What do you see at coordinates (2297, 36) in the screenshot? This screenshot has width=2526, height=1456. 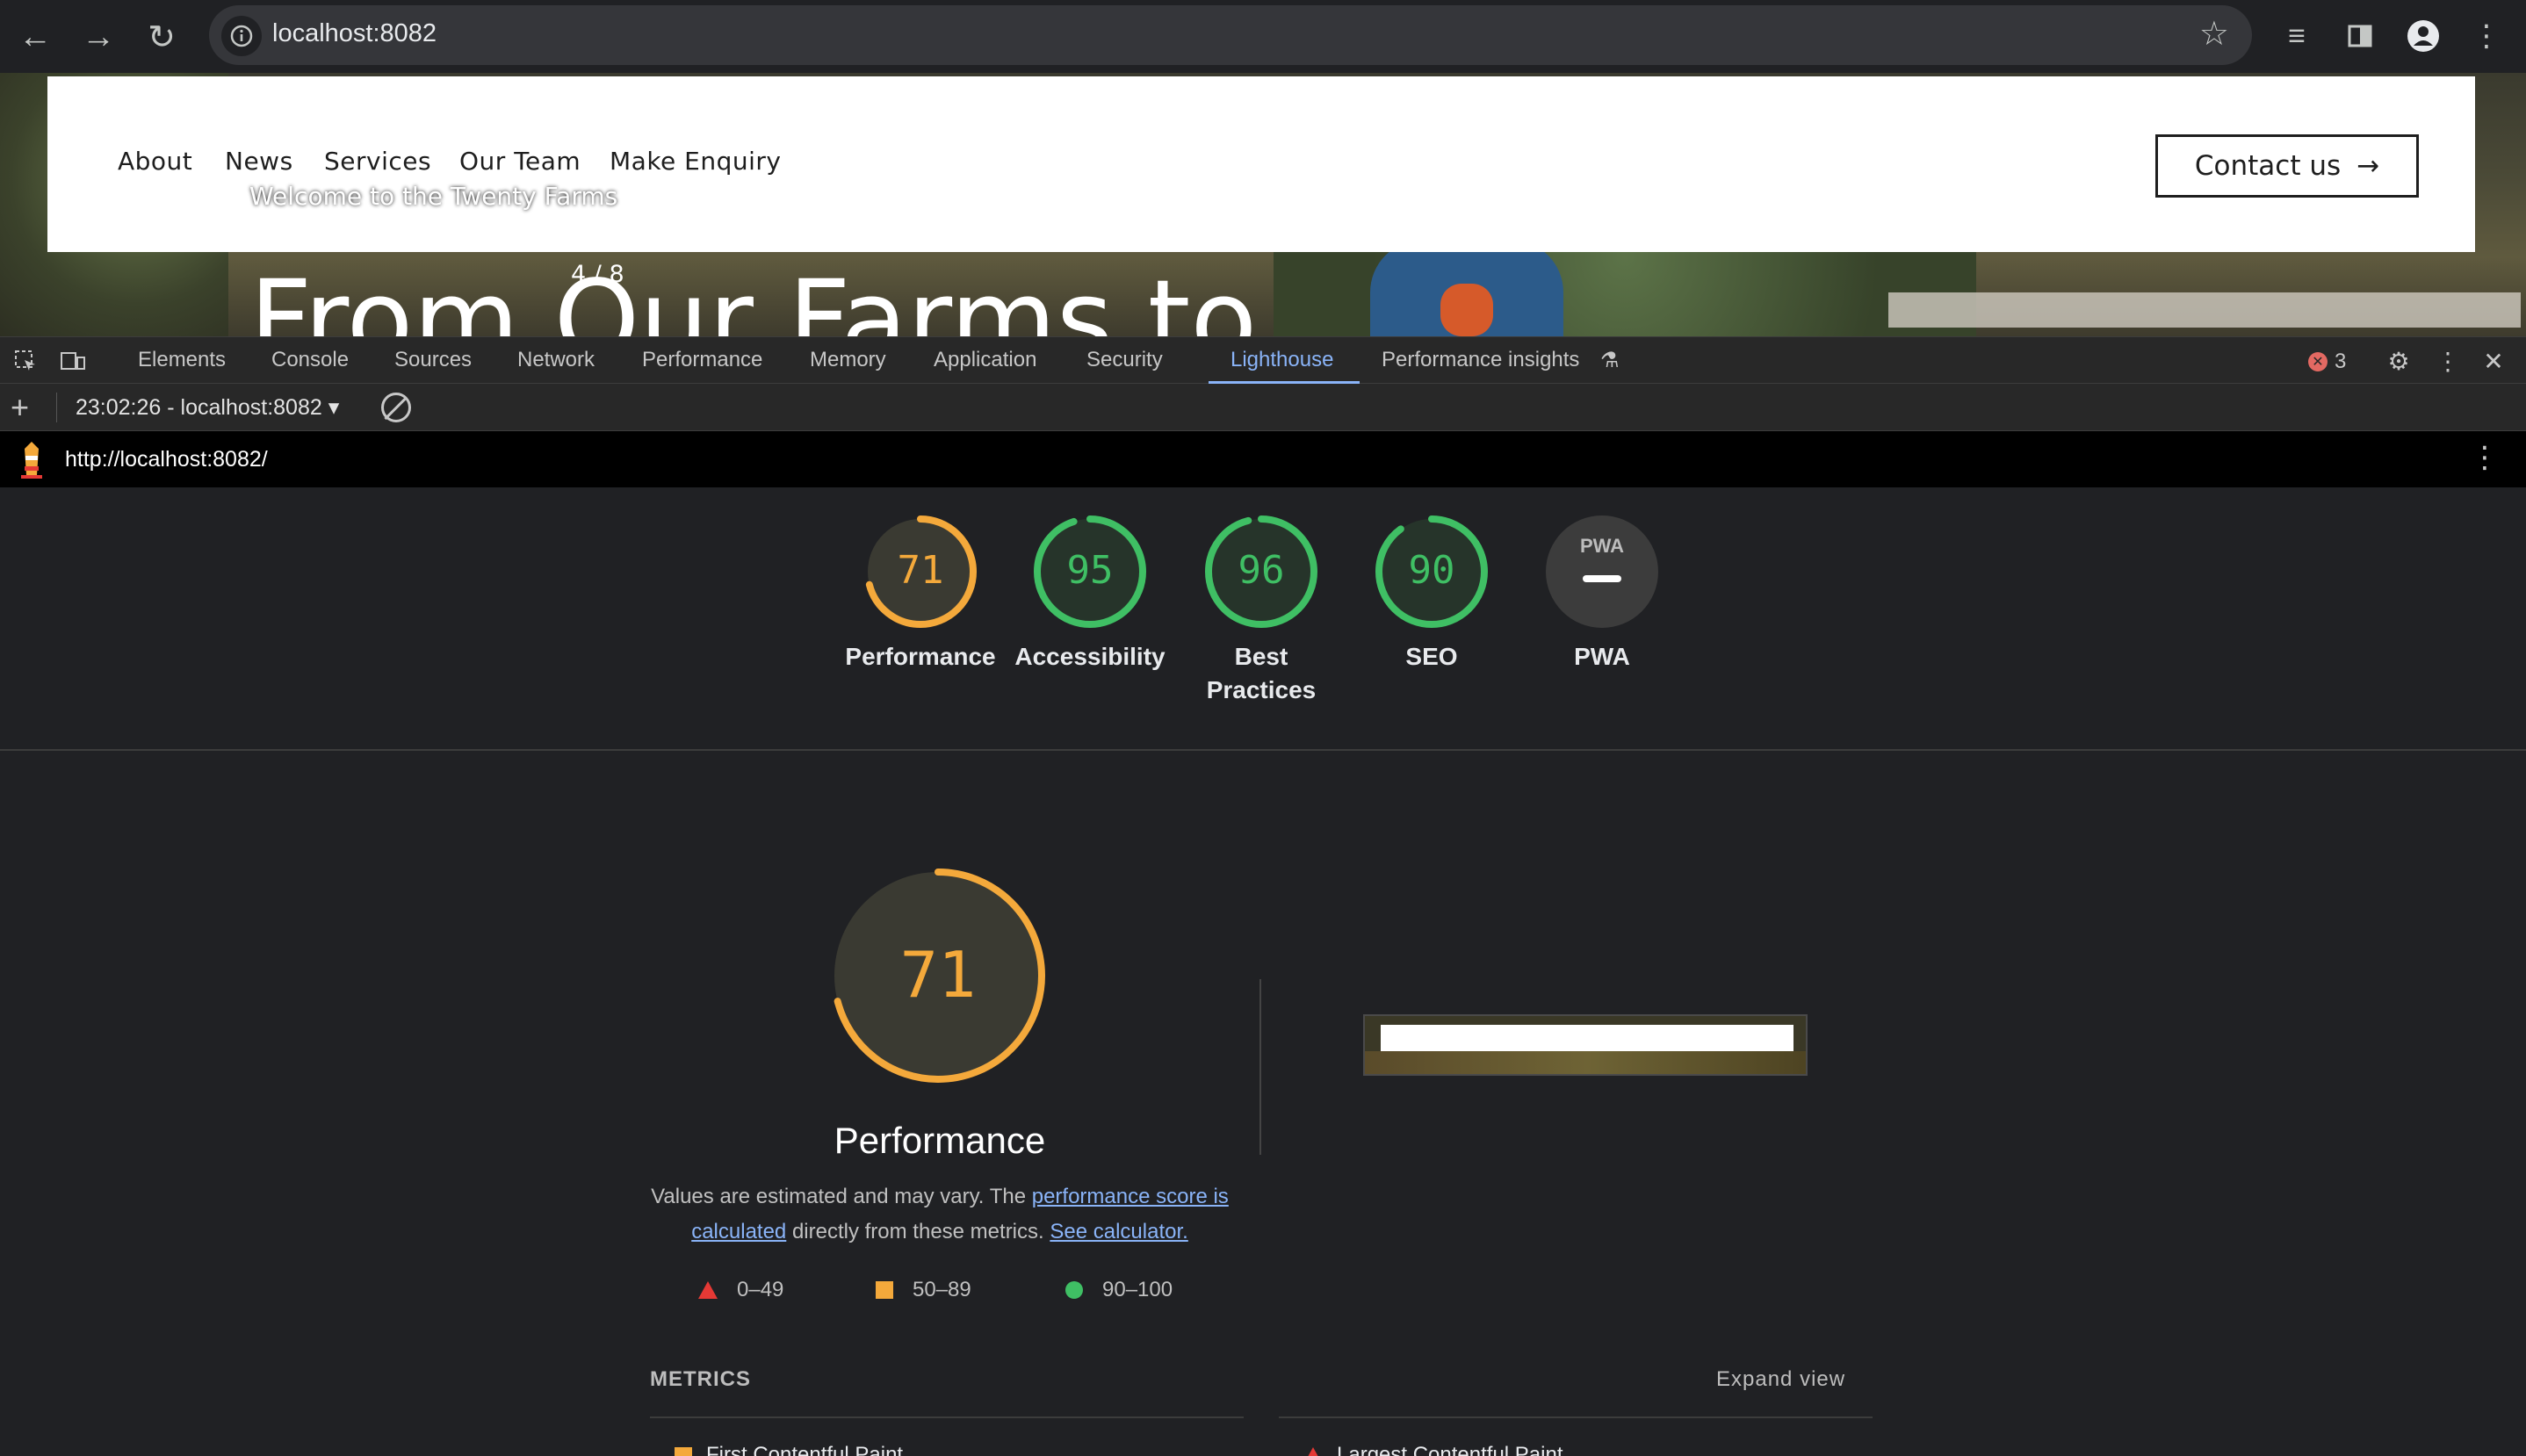 I see `media-control-icon: ≡` at bounding box center [2297, 36].